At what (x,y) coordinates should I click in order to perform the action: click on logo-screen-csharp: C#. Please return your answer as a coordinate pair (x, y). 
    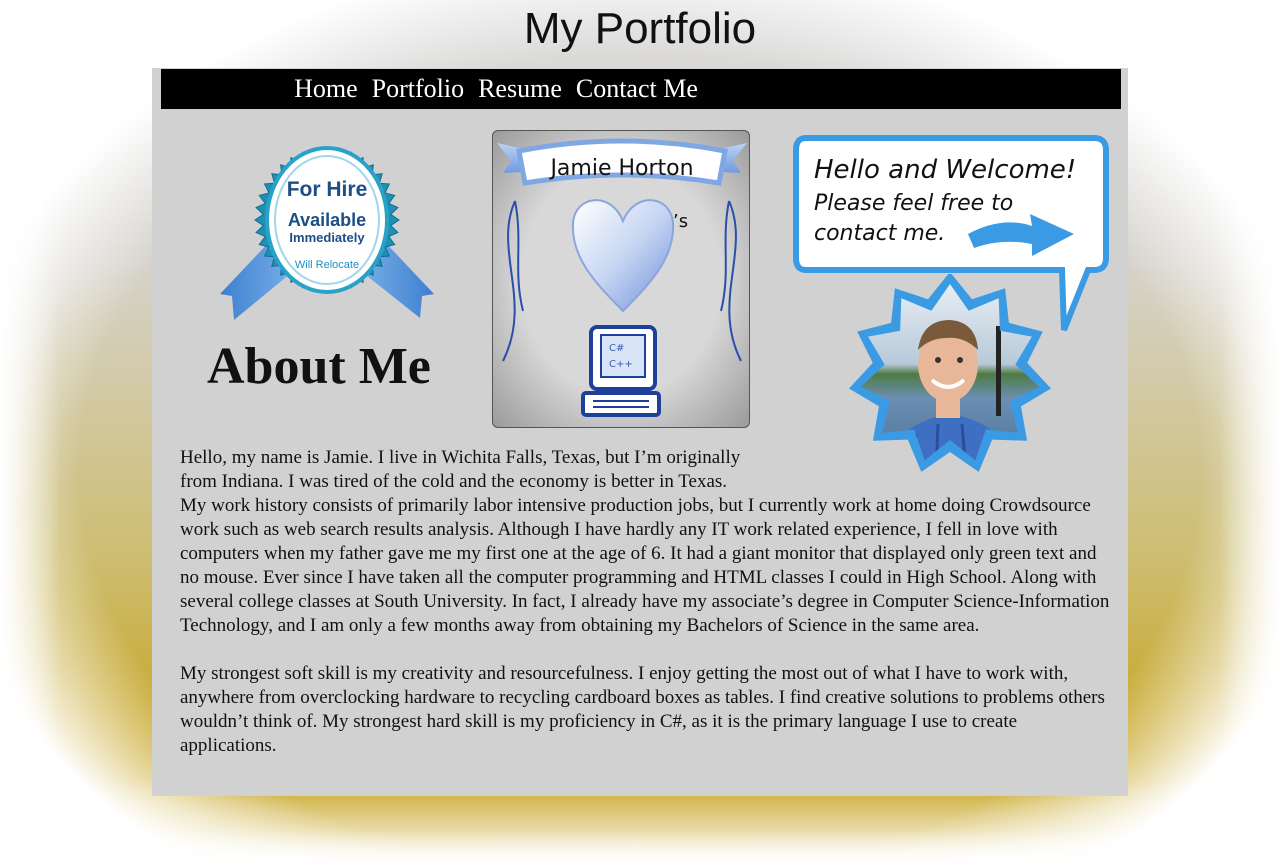
    Looking at the image, I should click on (616, 348).